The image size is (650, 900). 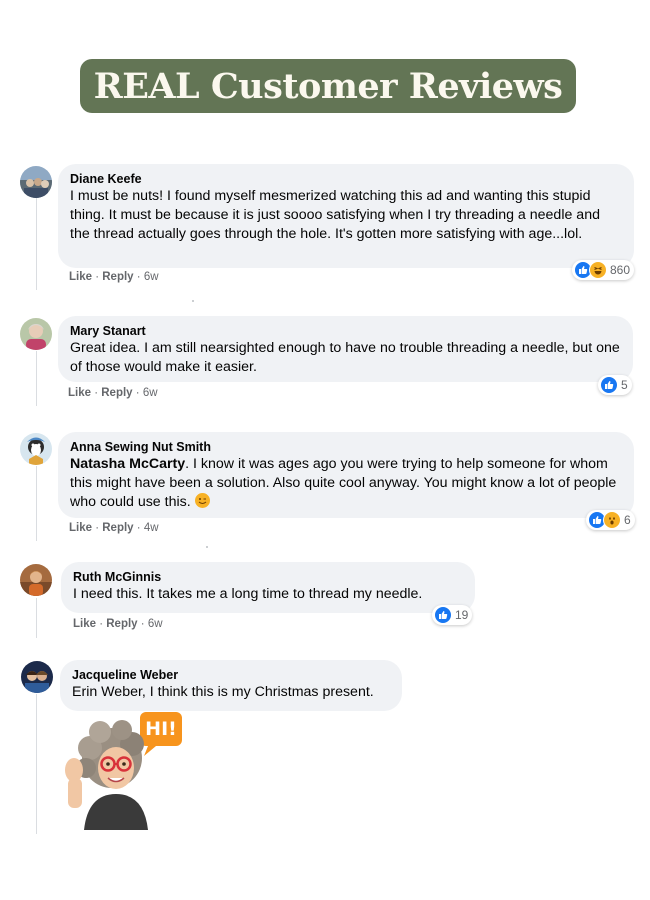 What do you see at coordinates (268, 577) in the screenshot?
I see `comment-author: Ruth McGinnis` at bounding box center [268, 577].